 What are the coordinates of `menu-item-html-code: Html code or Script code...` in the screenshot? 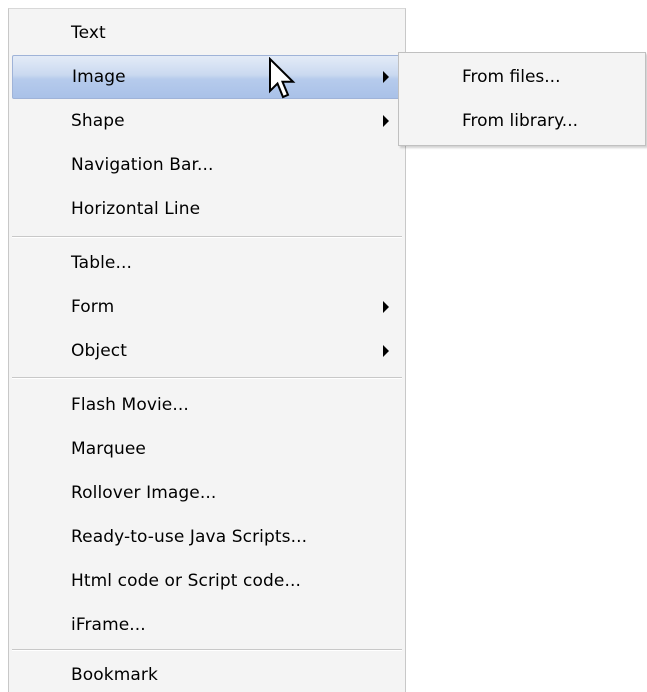 It's located at (207, 581).